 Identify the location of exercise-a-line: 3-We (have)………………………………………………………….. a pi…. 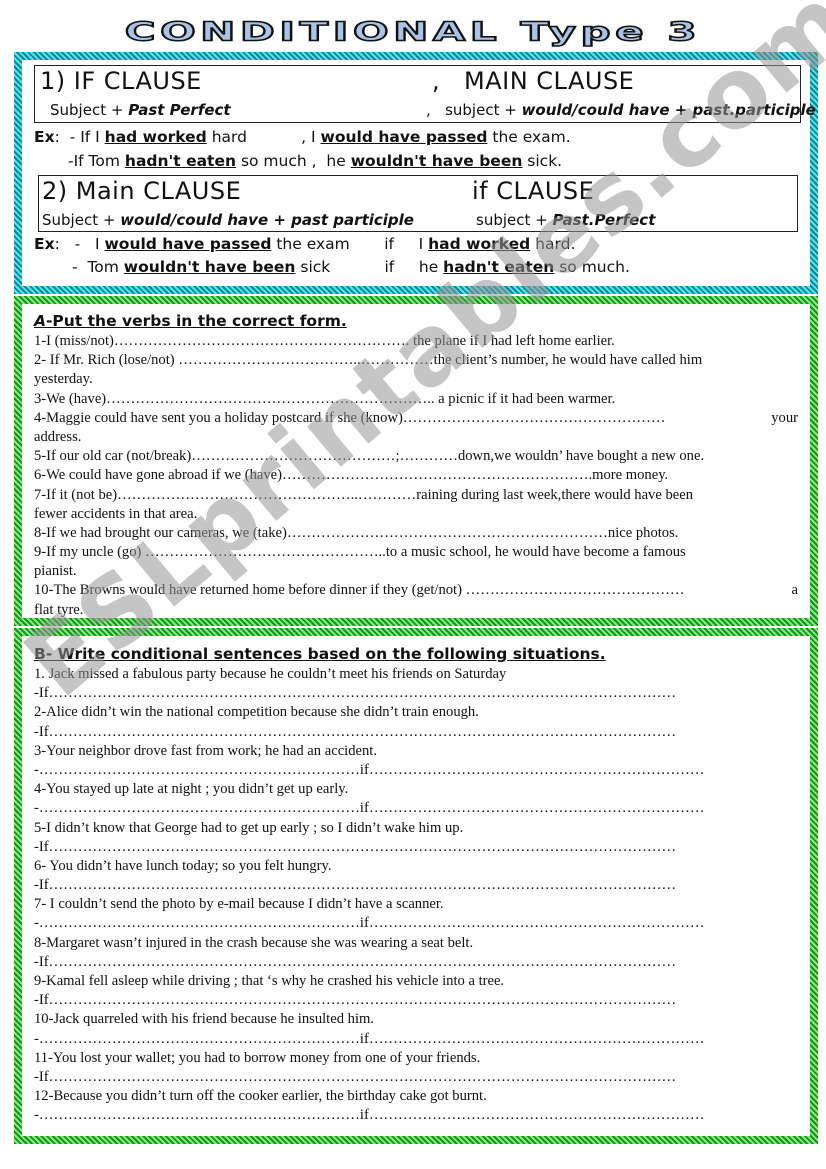
(416, 399).